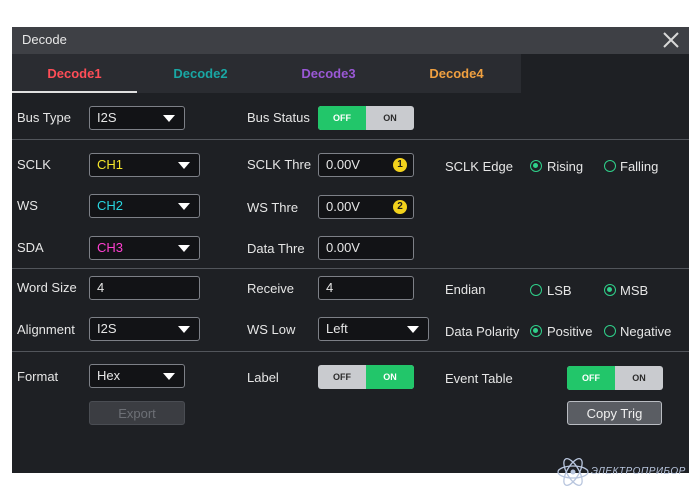  What do you see at coordinates (400, 207) in the screenshot?
I see `channel-2-marker-icon: 2` at bounding box center [400, 207].